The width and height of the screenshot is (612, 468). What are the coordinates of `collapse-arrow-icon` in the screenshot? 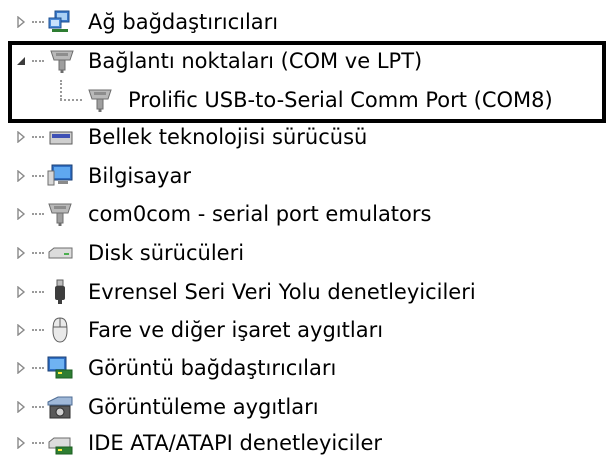 It's located at (21, 61).